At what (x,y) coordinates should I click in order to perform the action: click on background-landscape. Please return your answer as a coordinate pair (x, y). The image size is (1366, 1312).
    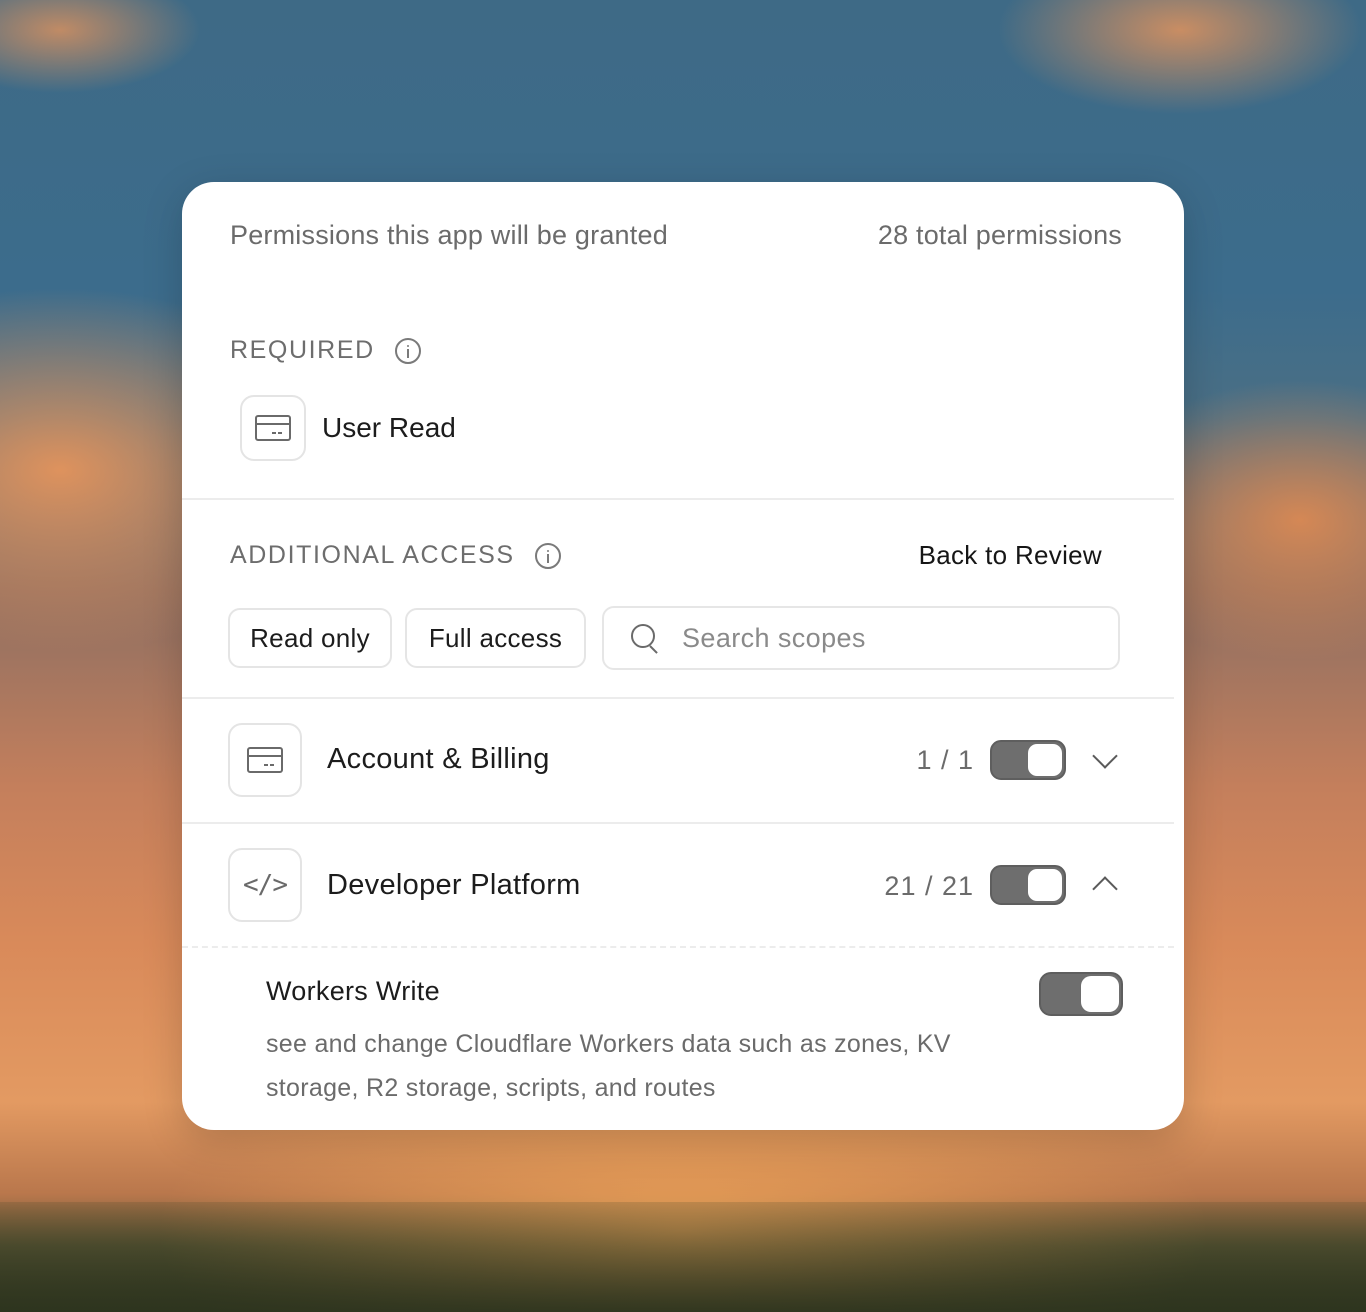
    Looking at the image, I should click on (683, 1257).